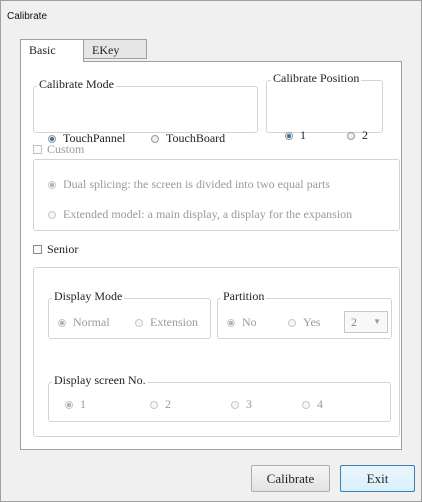  Describe the element at coordinates (76, 84) in the screenshot. I see `calibrate-mode-legend: Calibrate Mode` at that location.